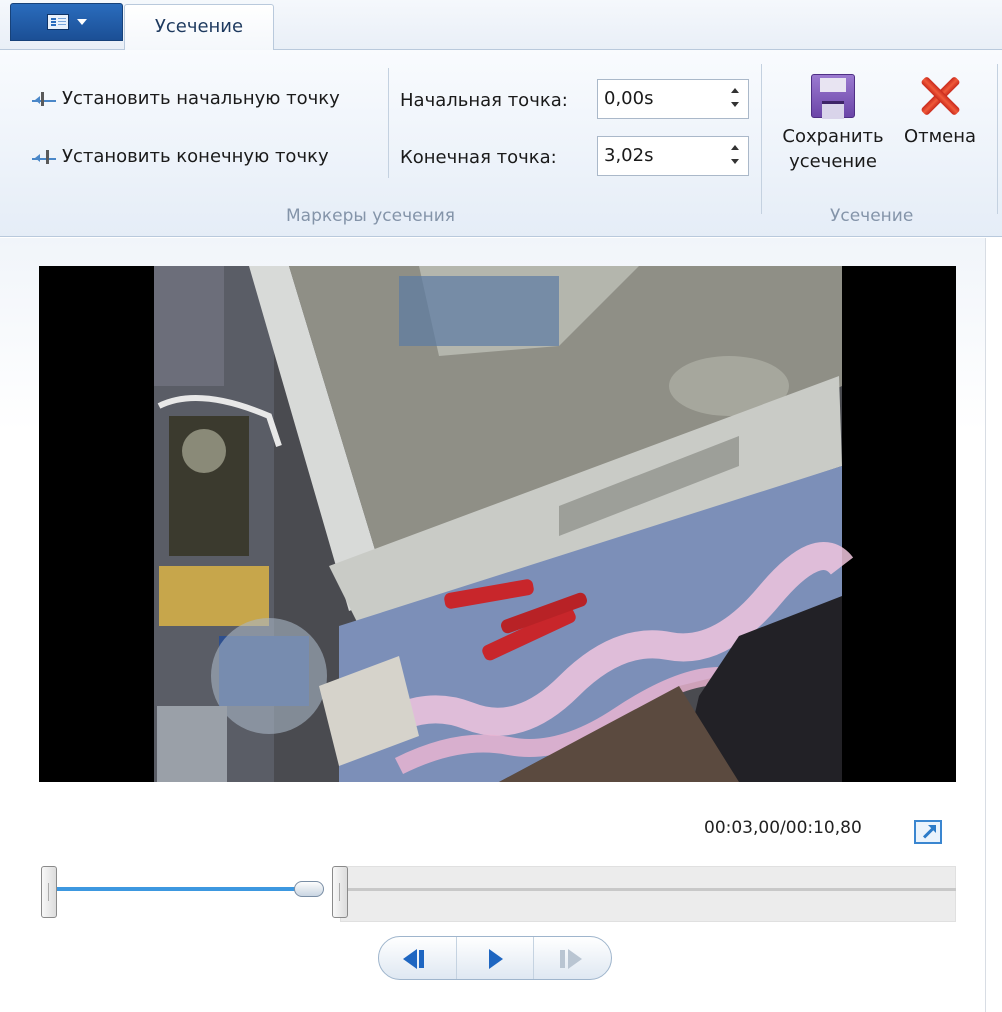 Image resolution: width=1002 pixels, height=1012 pixels. Describe the element at coordinates (735, 99) in the screenshot. I see `start-point-spin-arrows` at that location.